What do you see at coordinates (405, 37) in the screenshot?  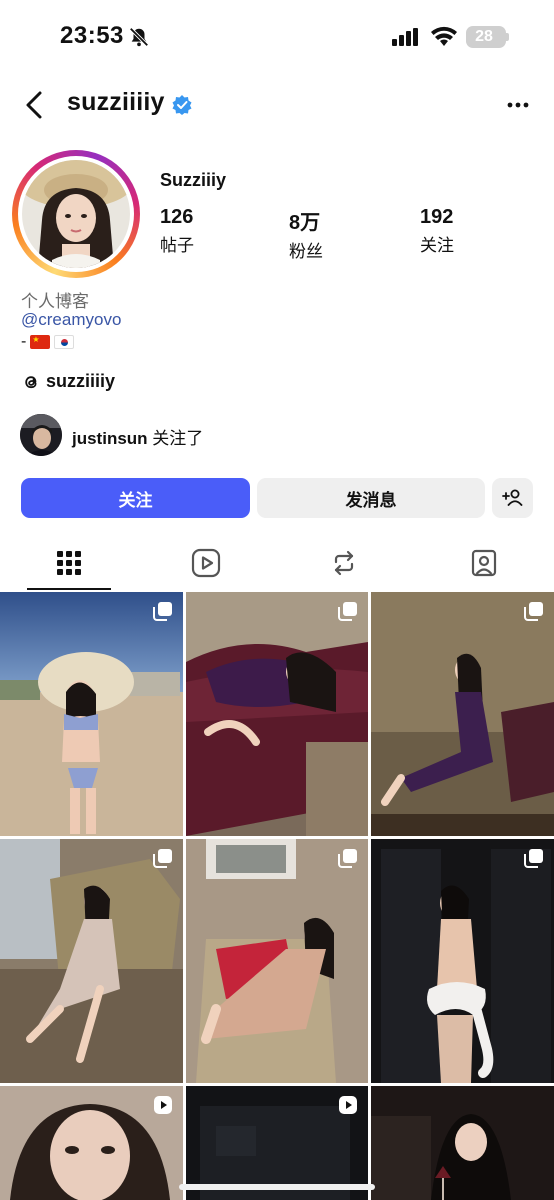 I see `cellular-signal-icon` at bounding box center [405, 37].